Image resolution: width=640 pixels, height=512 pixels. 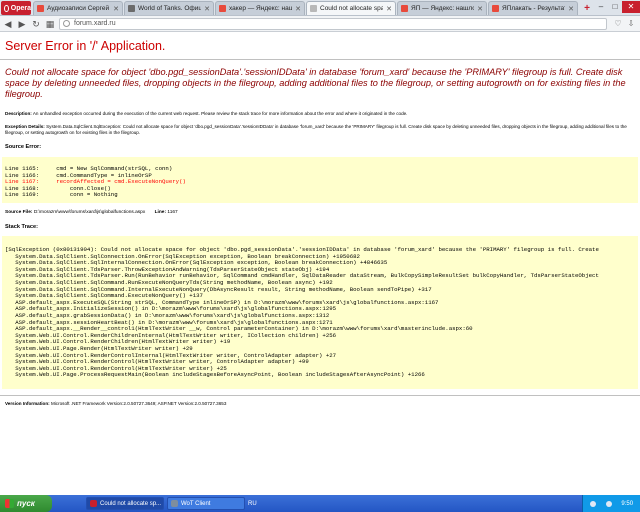 I want to click on page-title: Server Error in '/' Application., so click(x=85, y=46).